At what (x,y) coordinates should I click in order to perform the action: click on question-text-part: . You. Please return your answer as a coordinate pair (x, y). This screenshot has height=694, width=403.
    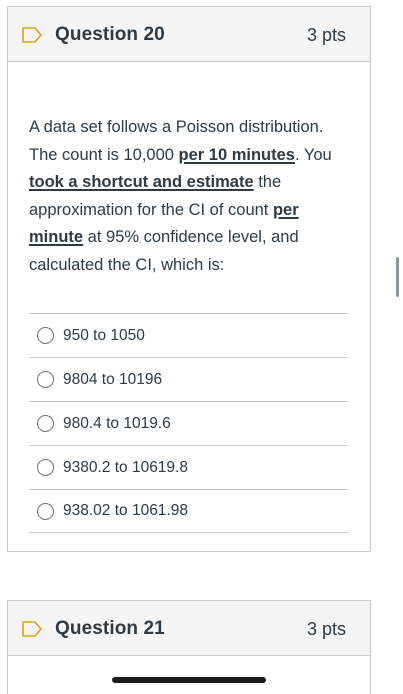
    Looking at the image, I should click on (313, 154).